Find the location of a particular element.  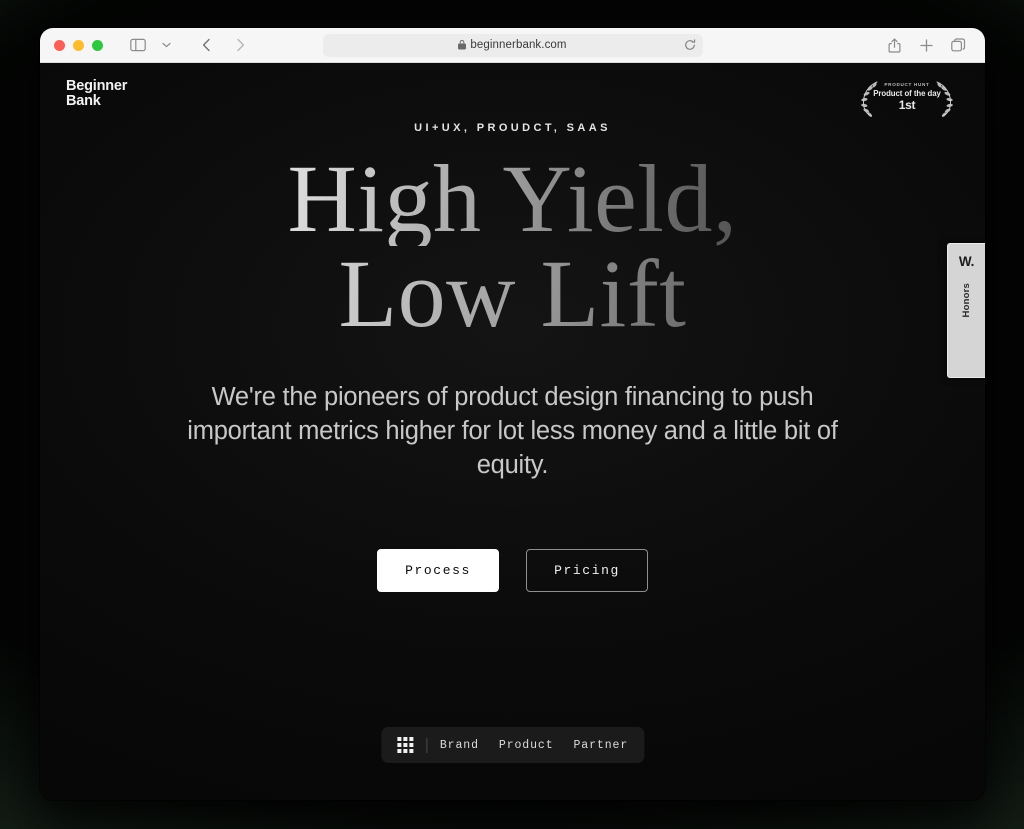

process-button: Process is located at coordinates (438, 570).